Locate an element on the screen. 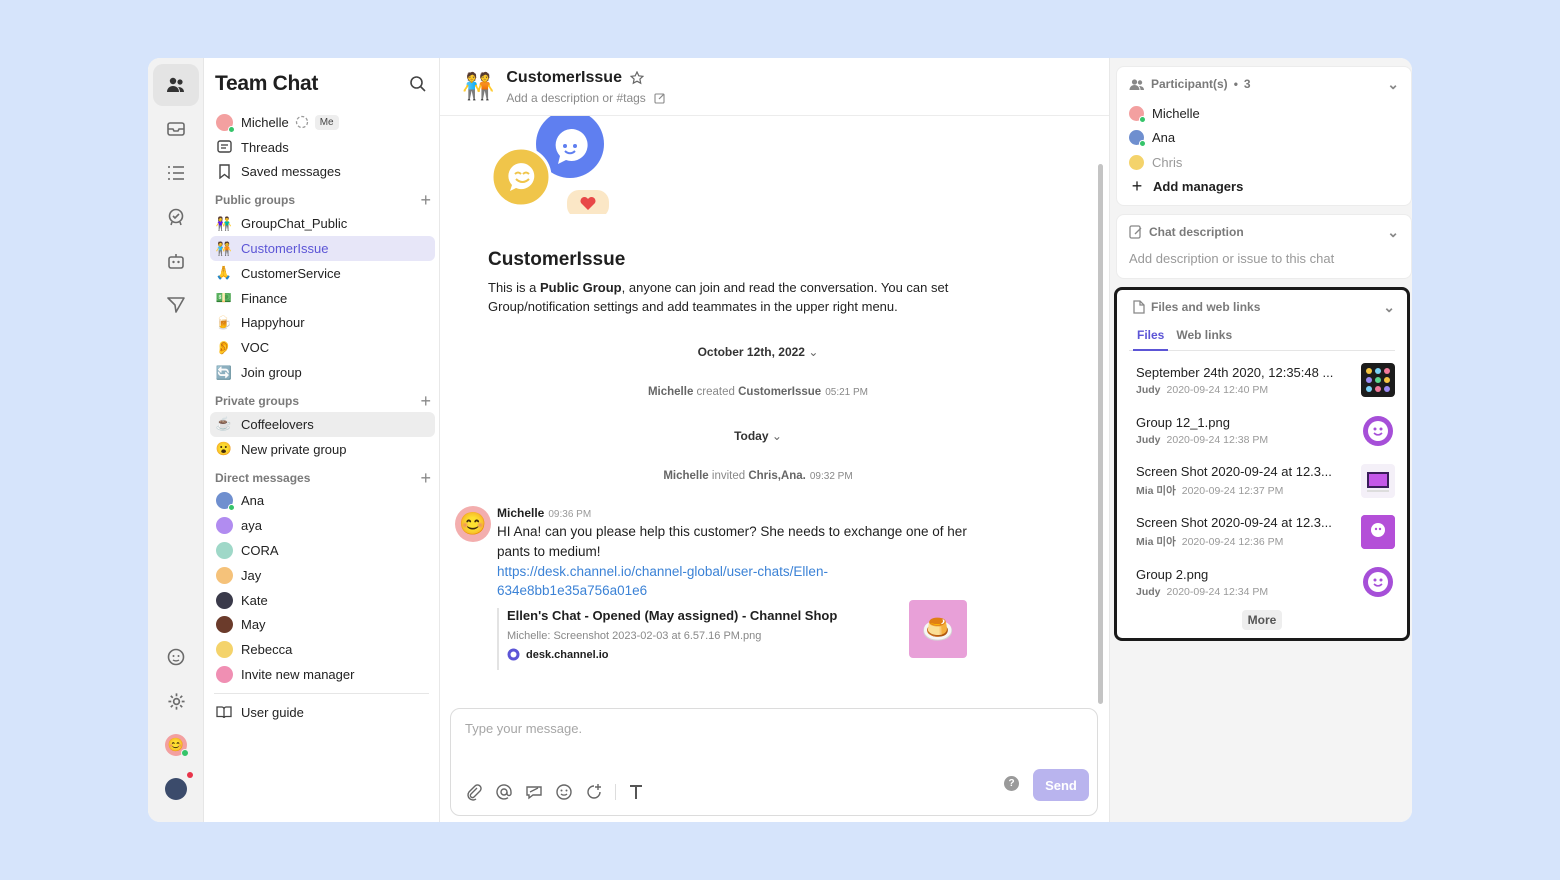  participant-item: Ana is located at coordinates (1264, 138).